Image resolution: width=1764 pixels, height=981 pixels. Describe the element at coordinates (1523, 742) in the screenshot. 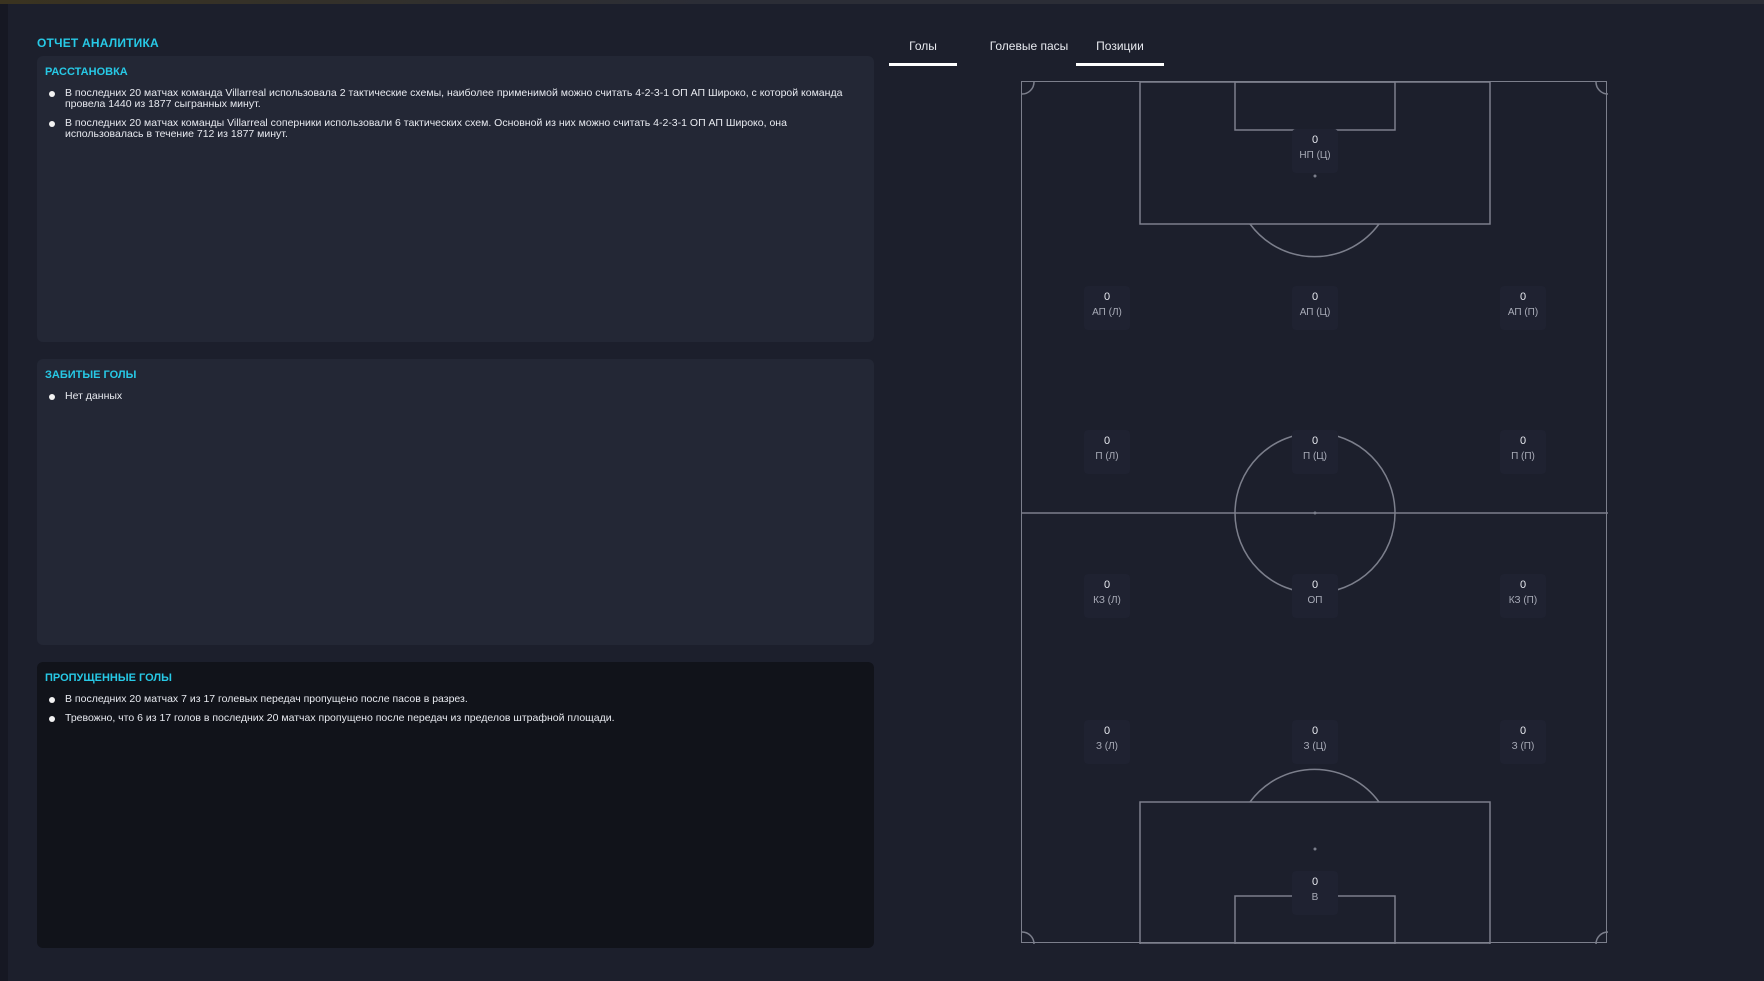

I see `position-d-r: 0 З (П)` at that location.